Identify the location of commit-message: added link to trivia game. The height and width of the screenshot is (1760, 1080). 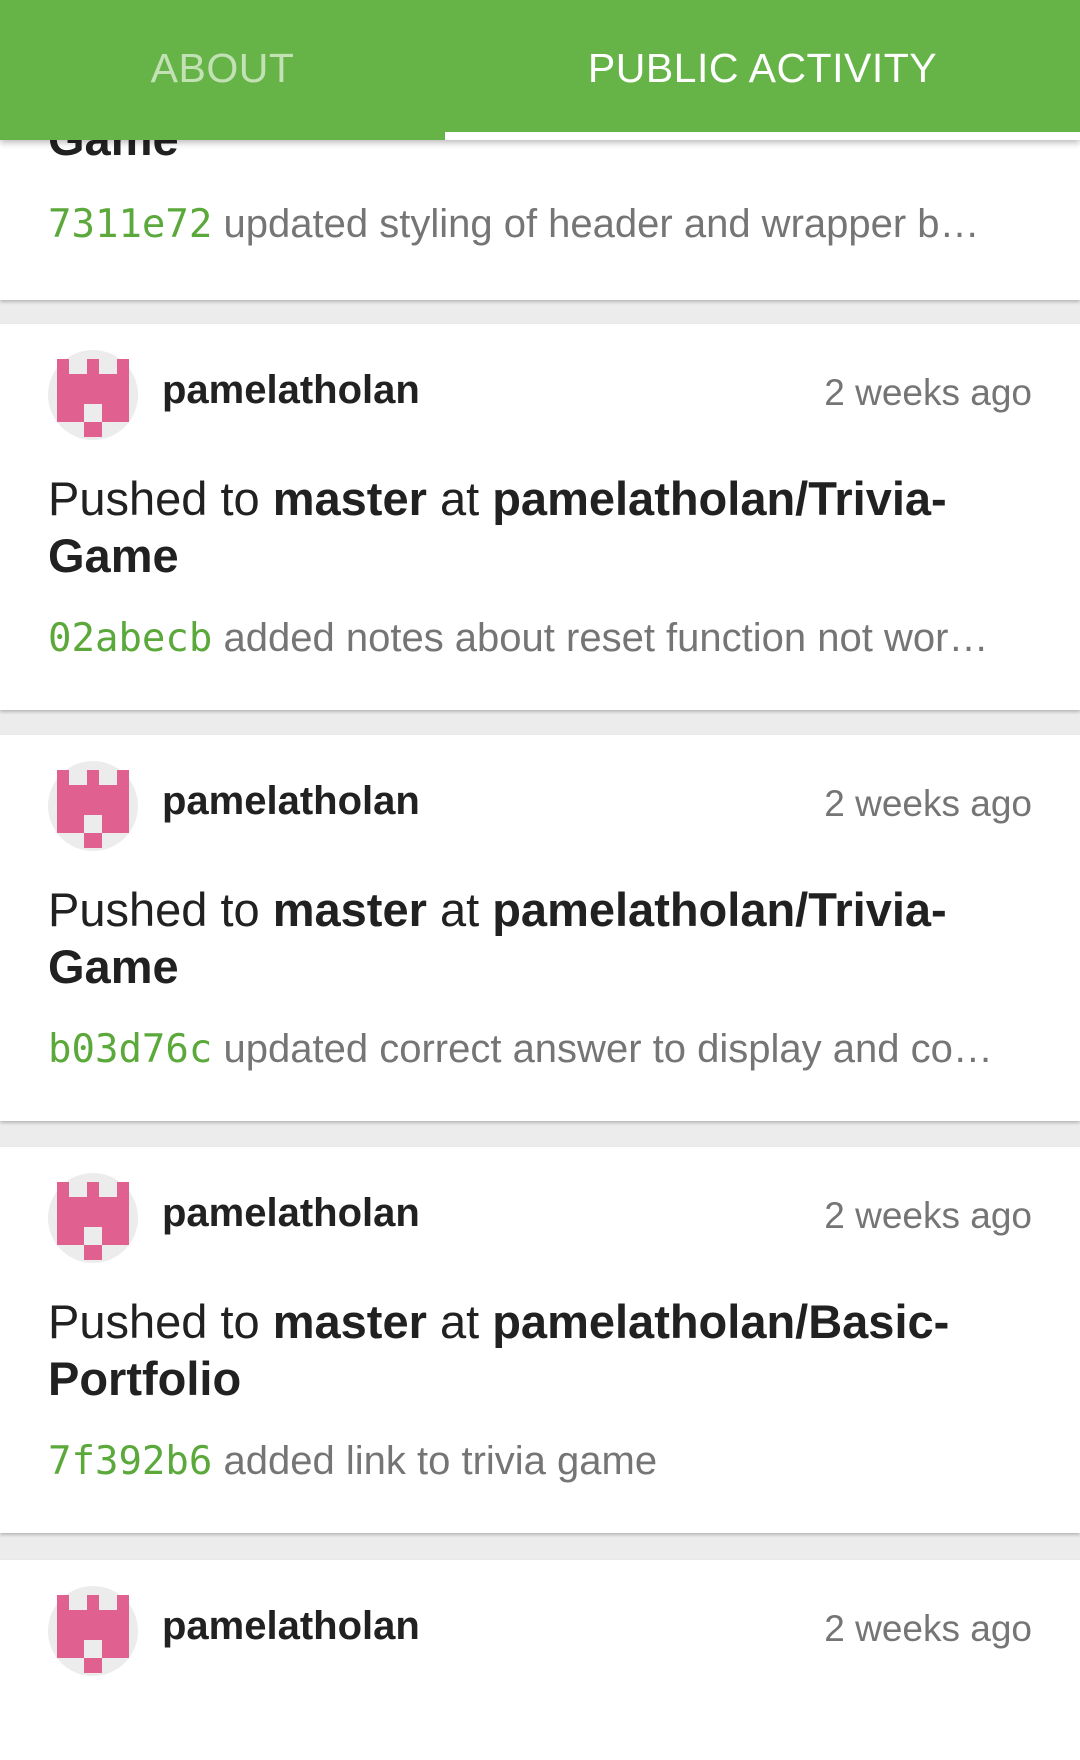
(440, 1461).